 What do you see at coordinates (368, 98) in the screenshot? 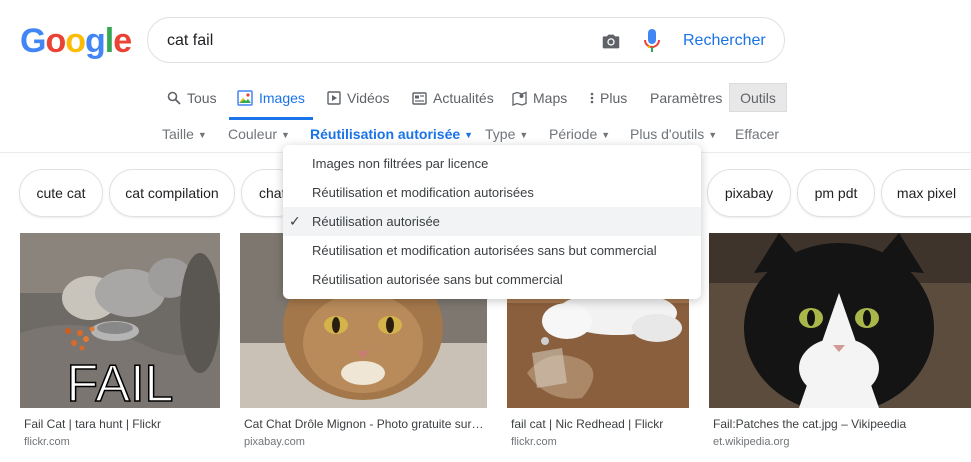
I see `tab-label: Vidéos` at bounding box center [368, 98].